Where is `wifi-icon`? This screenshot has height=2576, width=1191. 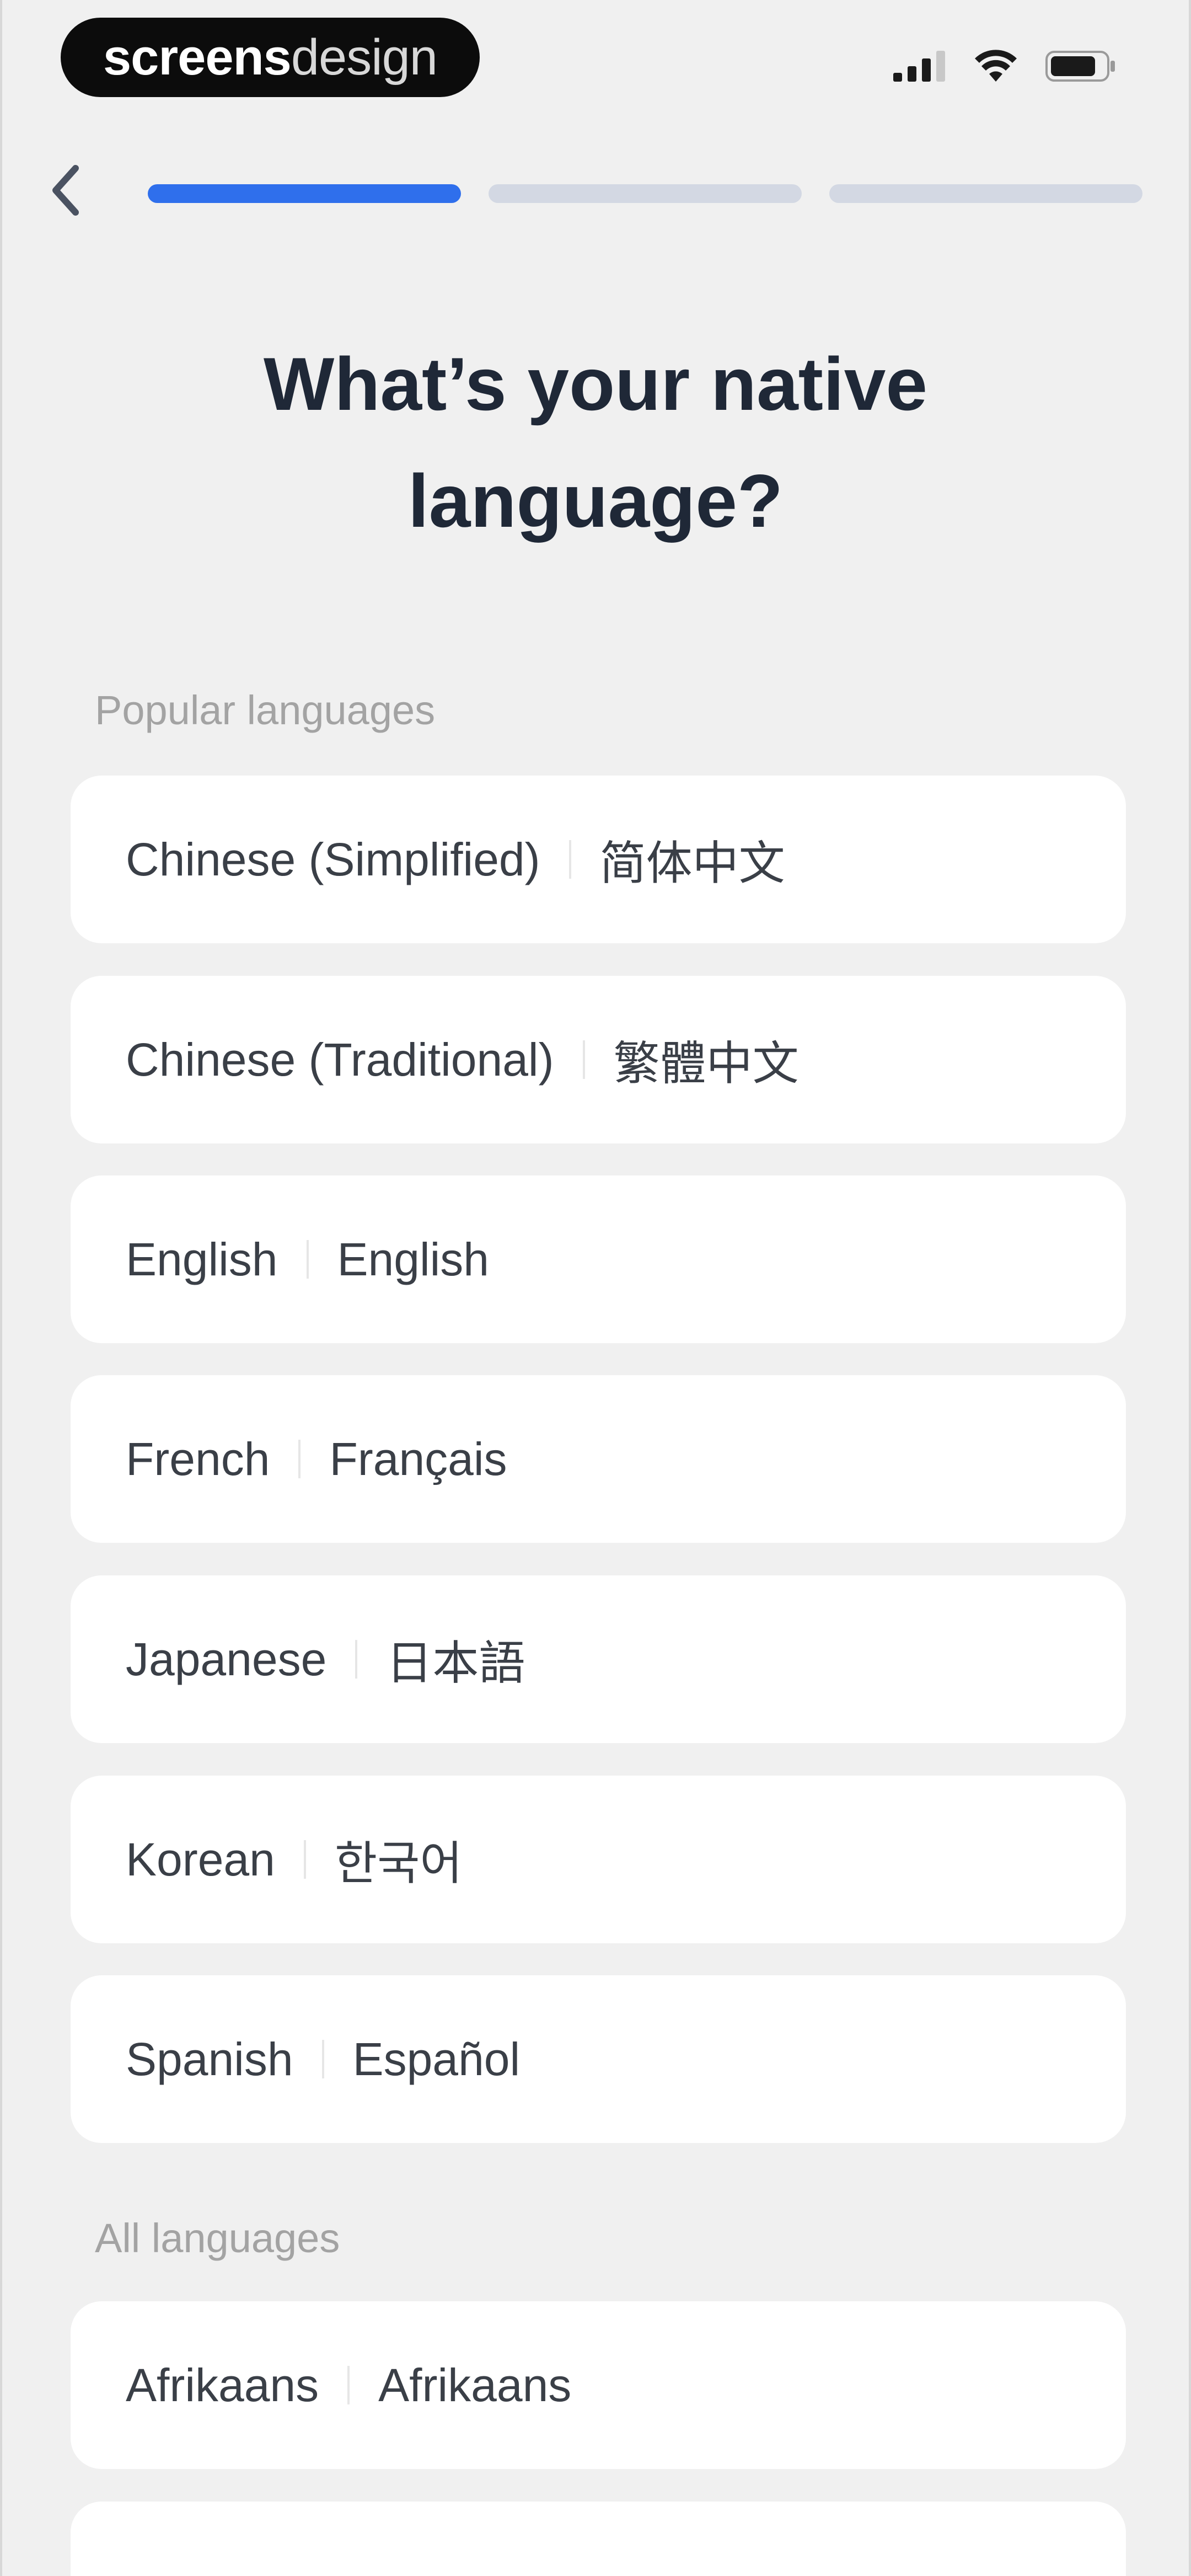 wifi-icon is located at coordinates (996, 66).